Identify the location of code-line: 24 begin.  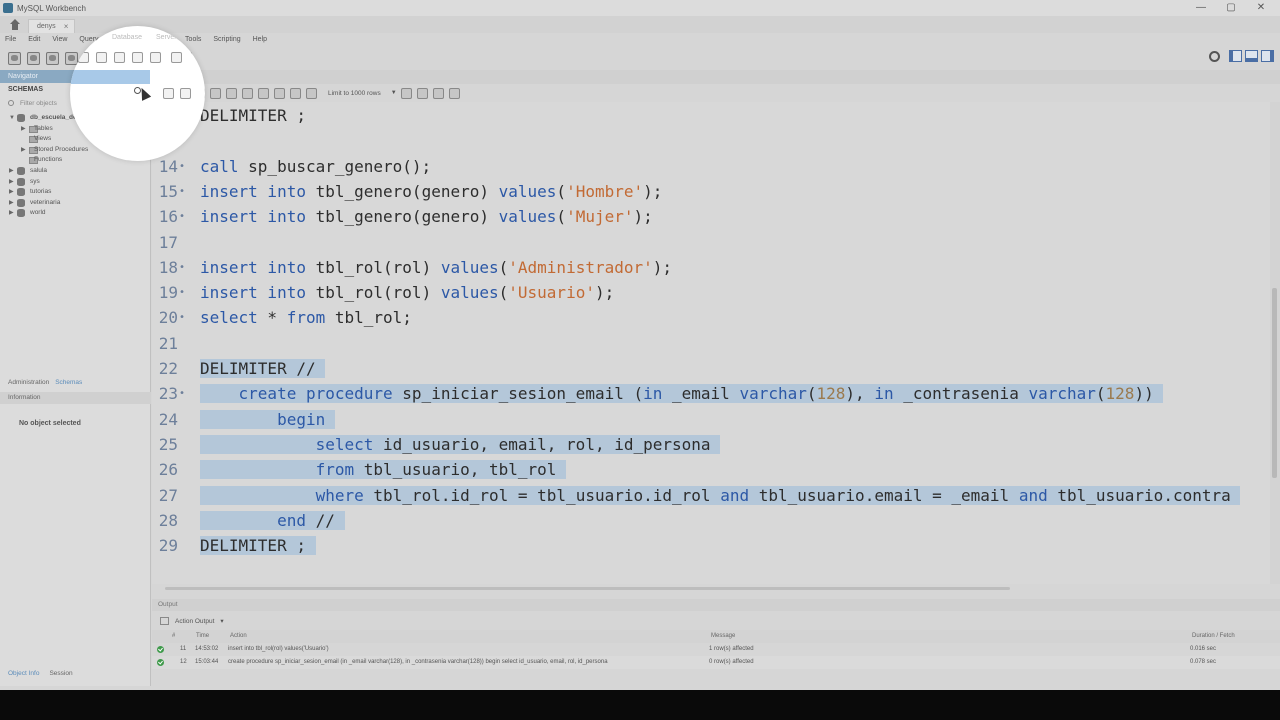
(711, 419).